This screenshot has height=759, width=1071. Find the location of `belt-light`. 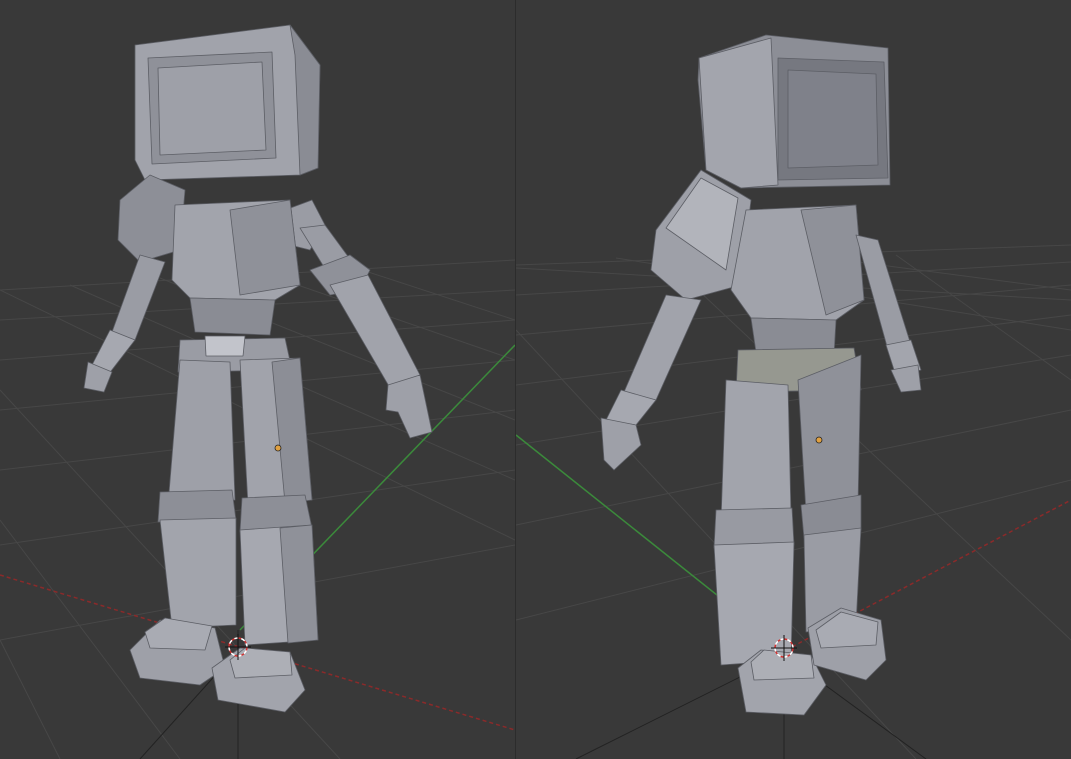

belt-light is located at coordinates (225, 346).